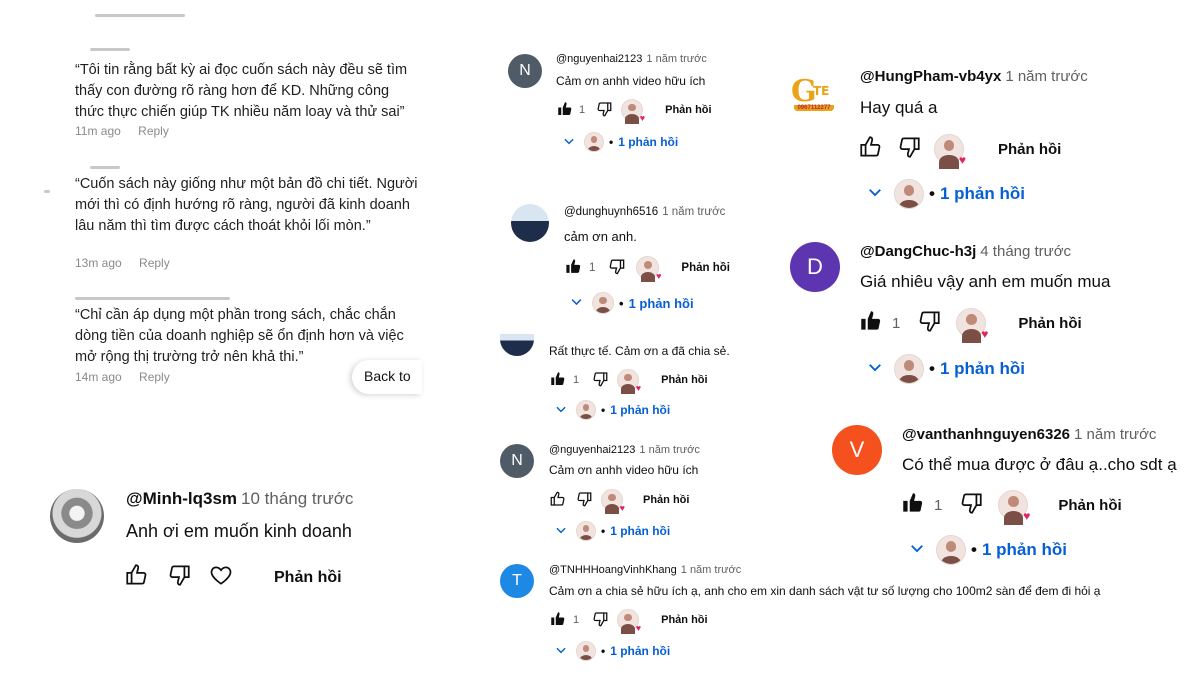 Image resolution: width=1200 pixels, height=675 pixels. Describe the element at coordinates (918, 251) in the screenshot. I see `author-name: @DangChuc-h3j` at that location.